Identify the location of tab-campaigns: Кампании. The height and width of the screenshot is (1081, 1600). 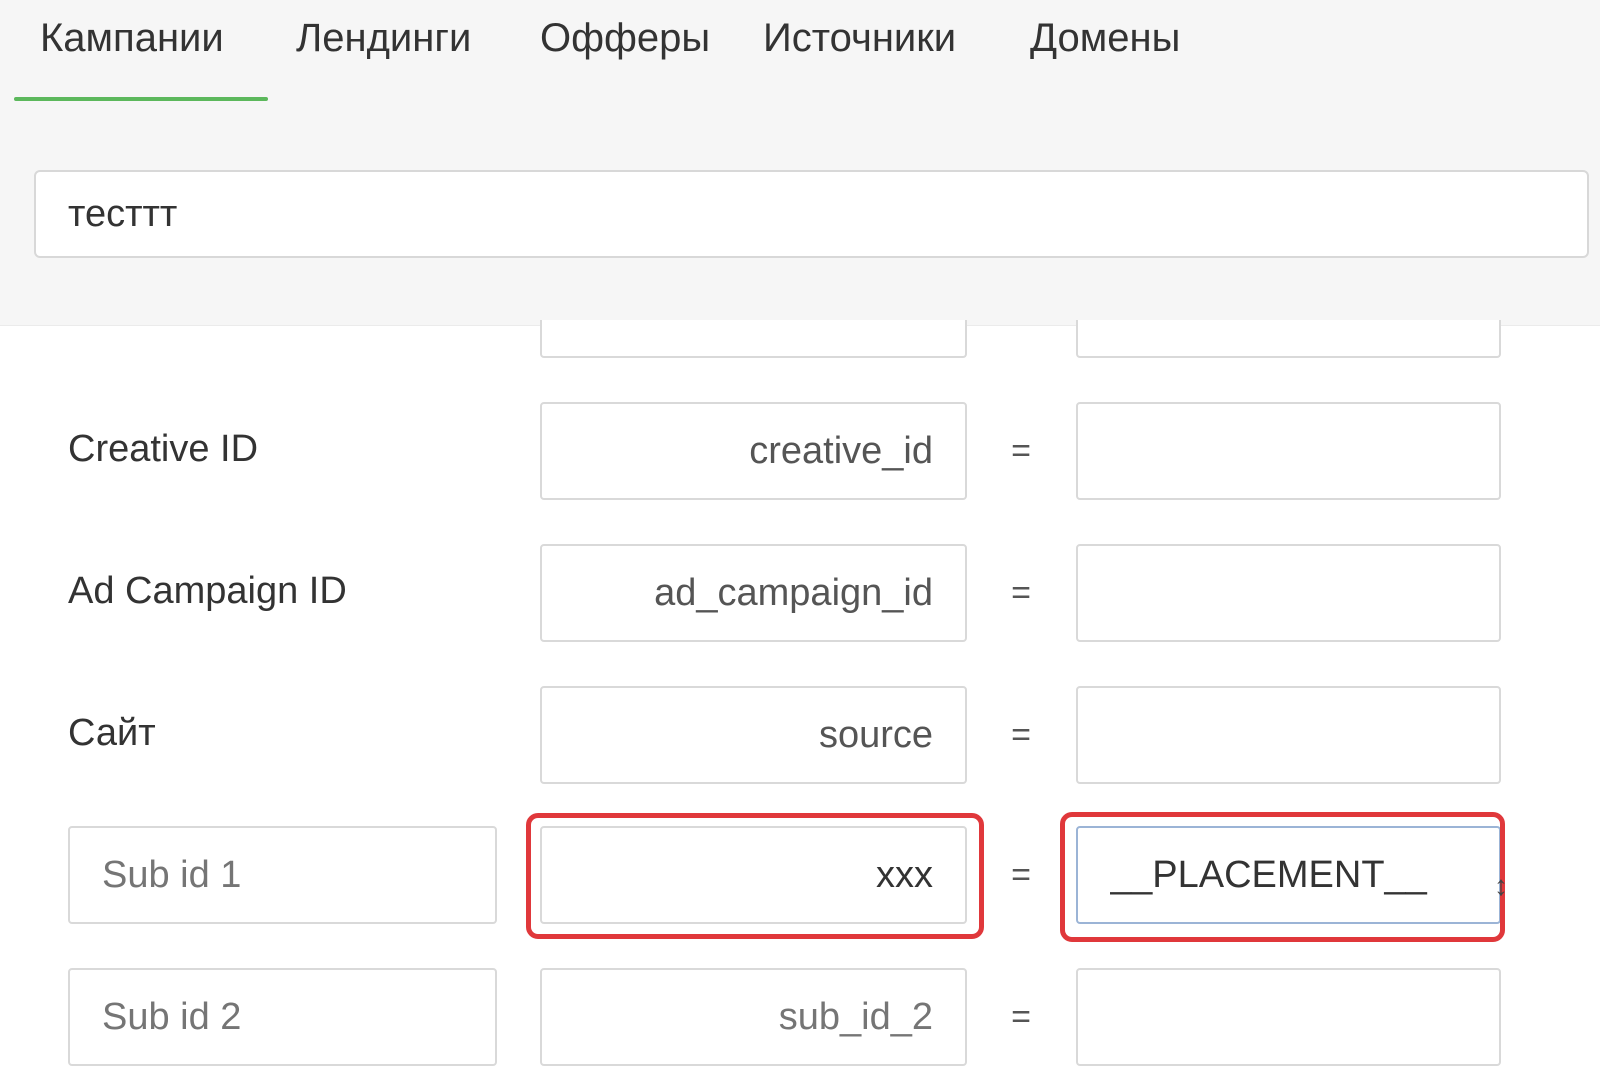
(132, 50).